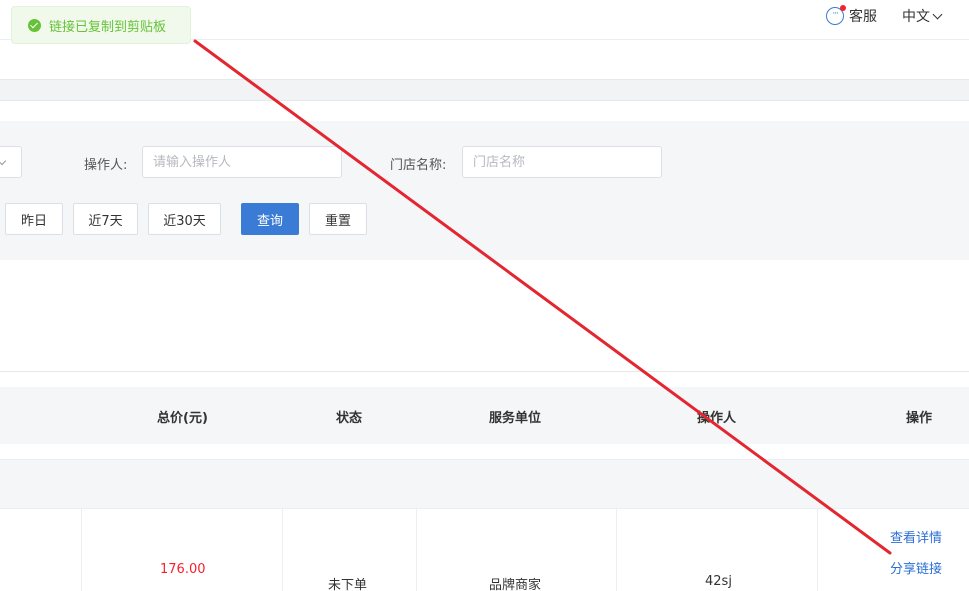 The image size is (969, 591). Describe the element at coordinates (105, 219) in the screenshot. I see `last-7-days-button: 近7天` at that location.